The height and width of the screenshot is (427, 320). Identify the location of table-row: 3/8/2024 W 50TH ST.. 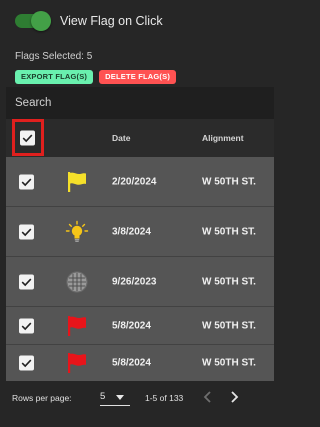
(140, 232).